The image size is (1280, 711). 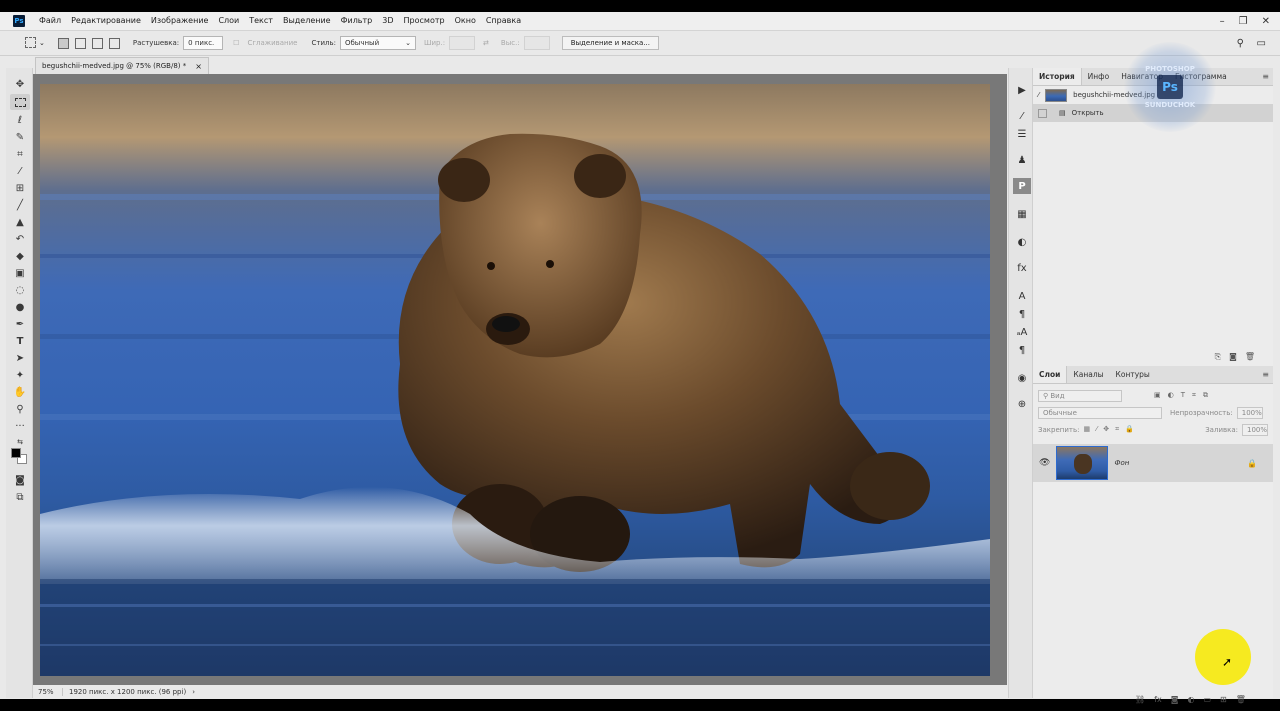 What do you see at coordinates (1157, 395) in the screenshot?
I see `filter-pixel-icon: ▣` at bounding box center [1157, 395].